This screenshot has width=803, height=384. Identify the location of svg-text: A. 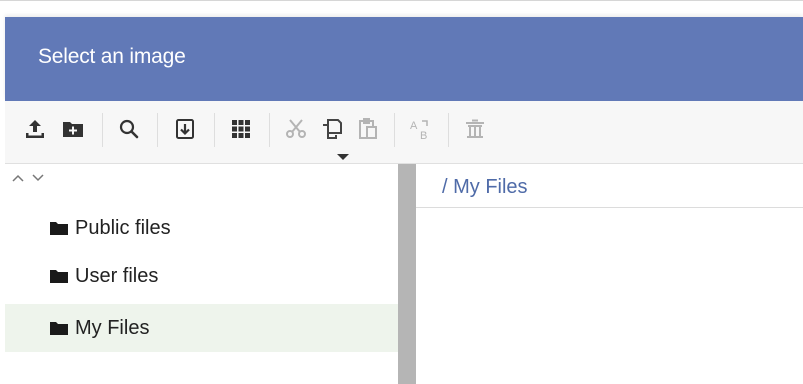
(414, 126).